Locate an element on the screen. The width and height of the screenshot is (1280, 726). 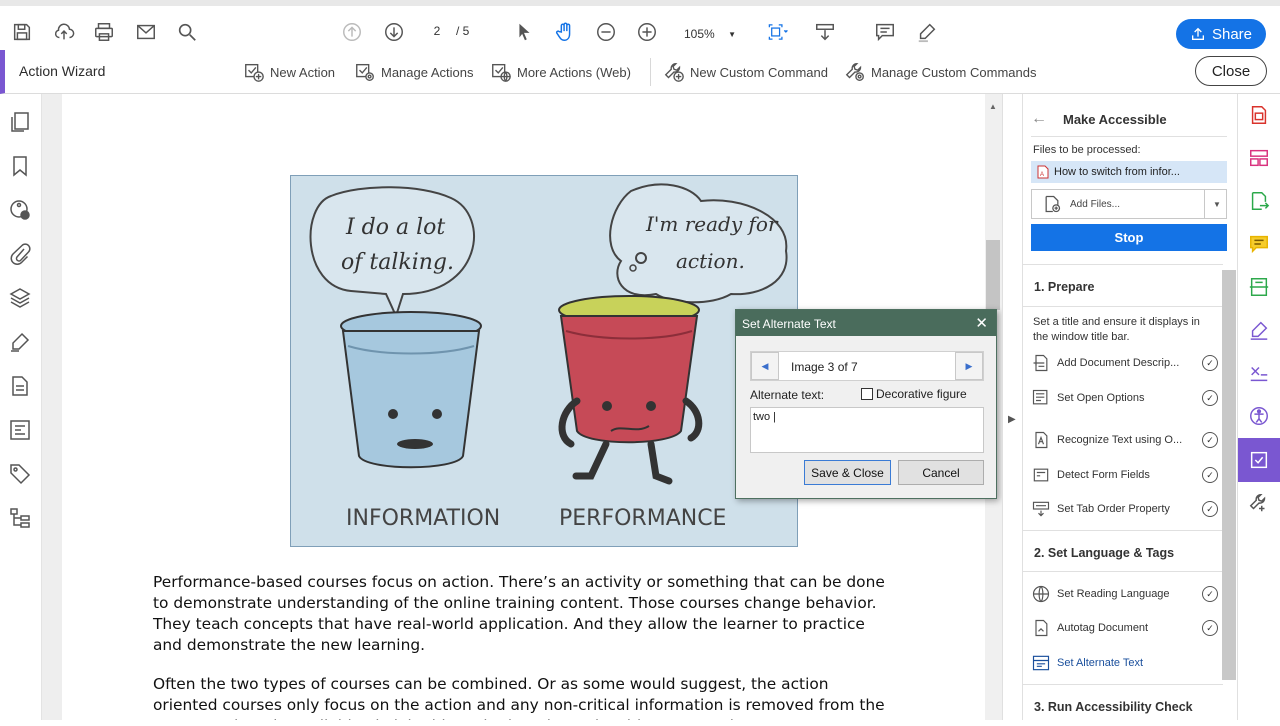
bookmark-icon is located at coordinates (20, 166).